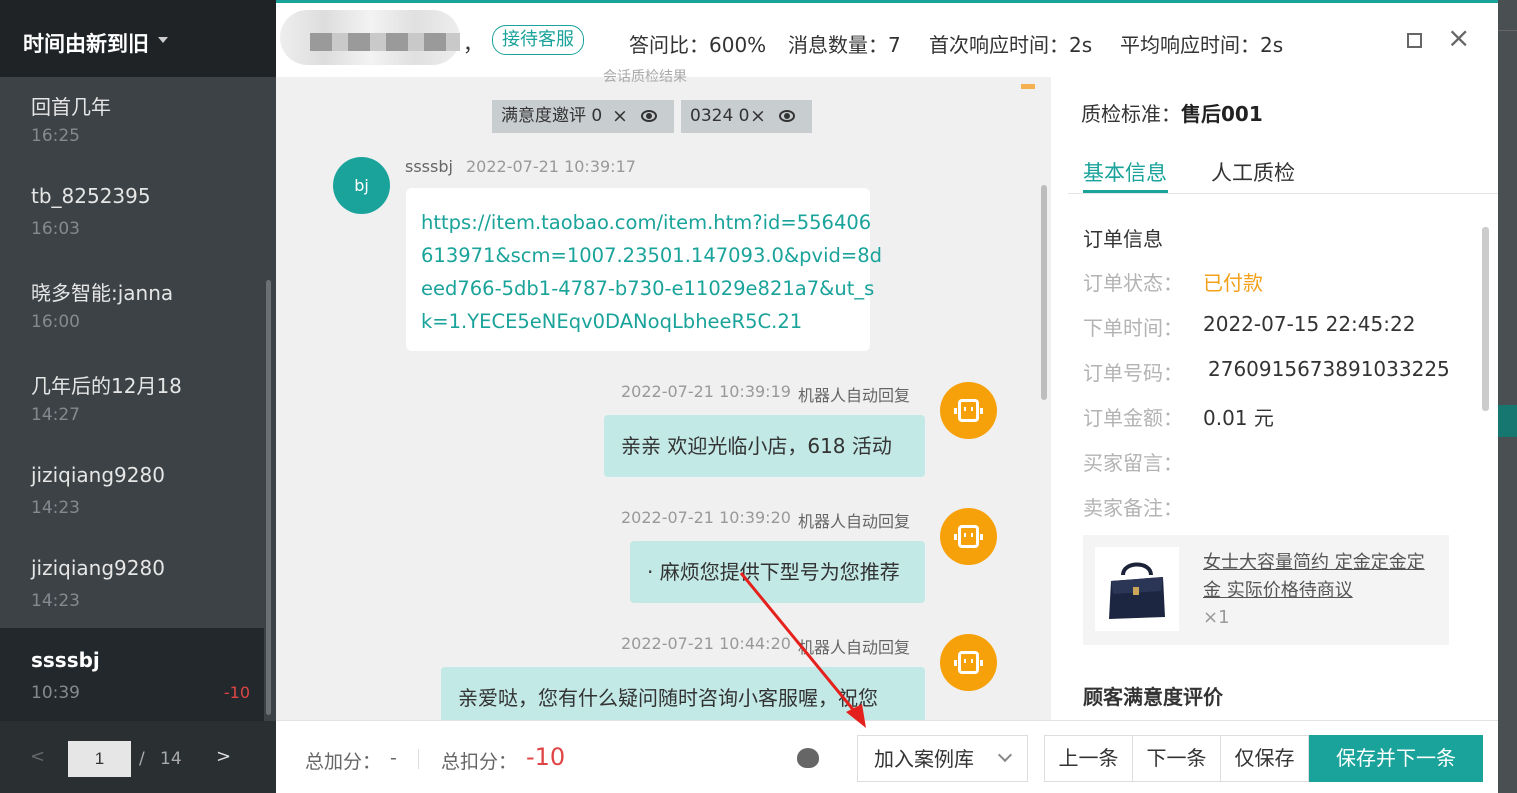 This screenshot has width=1517, height=793. I want to click on message-link-line: k=1.YECE5eNEqv0DANoqLbheeR5C.21, so click(638, 321).